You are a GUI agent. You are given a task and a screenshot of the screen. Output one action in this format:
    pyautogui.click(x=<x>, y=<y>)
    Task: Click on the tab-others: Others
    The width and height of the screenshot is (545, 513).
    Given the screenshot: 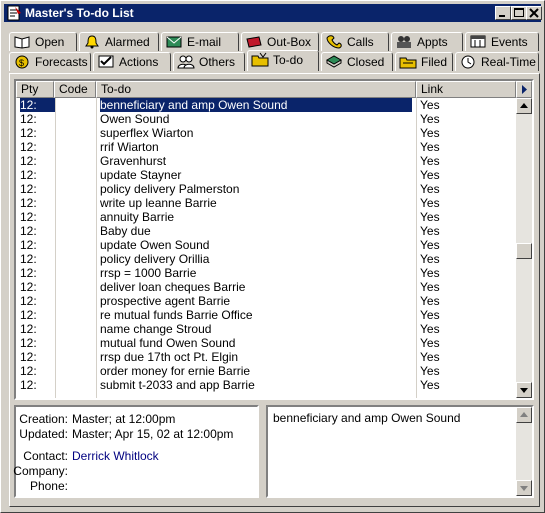 What is the action you would take?
    pyautogui.click(x=209, y=61)
    